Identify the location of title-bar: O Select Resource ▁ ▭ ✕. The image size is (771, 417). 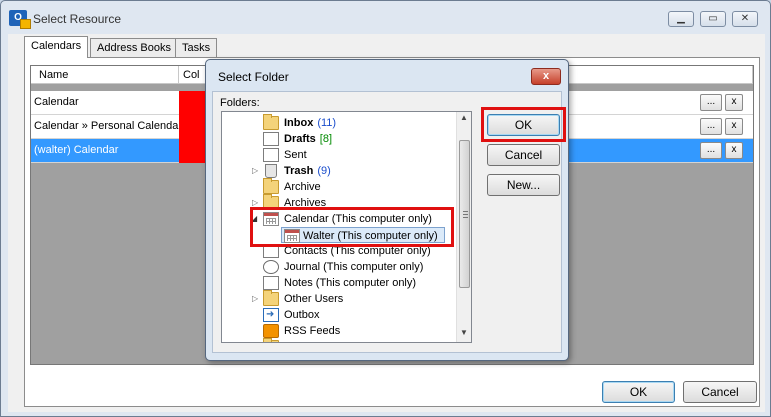
(385, 17).